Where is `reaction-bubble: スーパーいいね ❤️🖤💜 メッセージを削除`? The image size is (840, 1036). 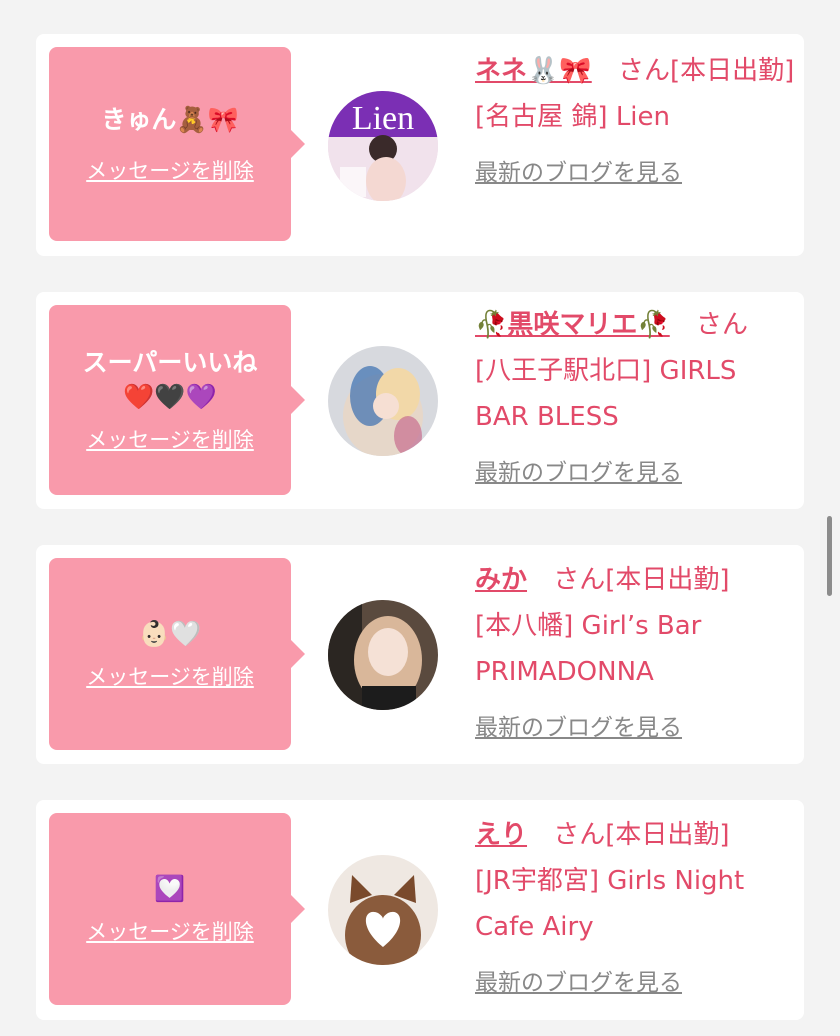
reaction-bubble: スーパーいいね ❤️🖤💜 メッセージを削除 is located at coordinates (177, 400).